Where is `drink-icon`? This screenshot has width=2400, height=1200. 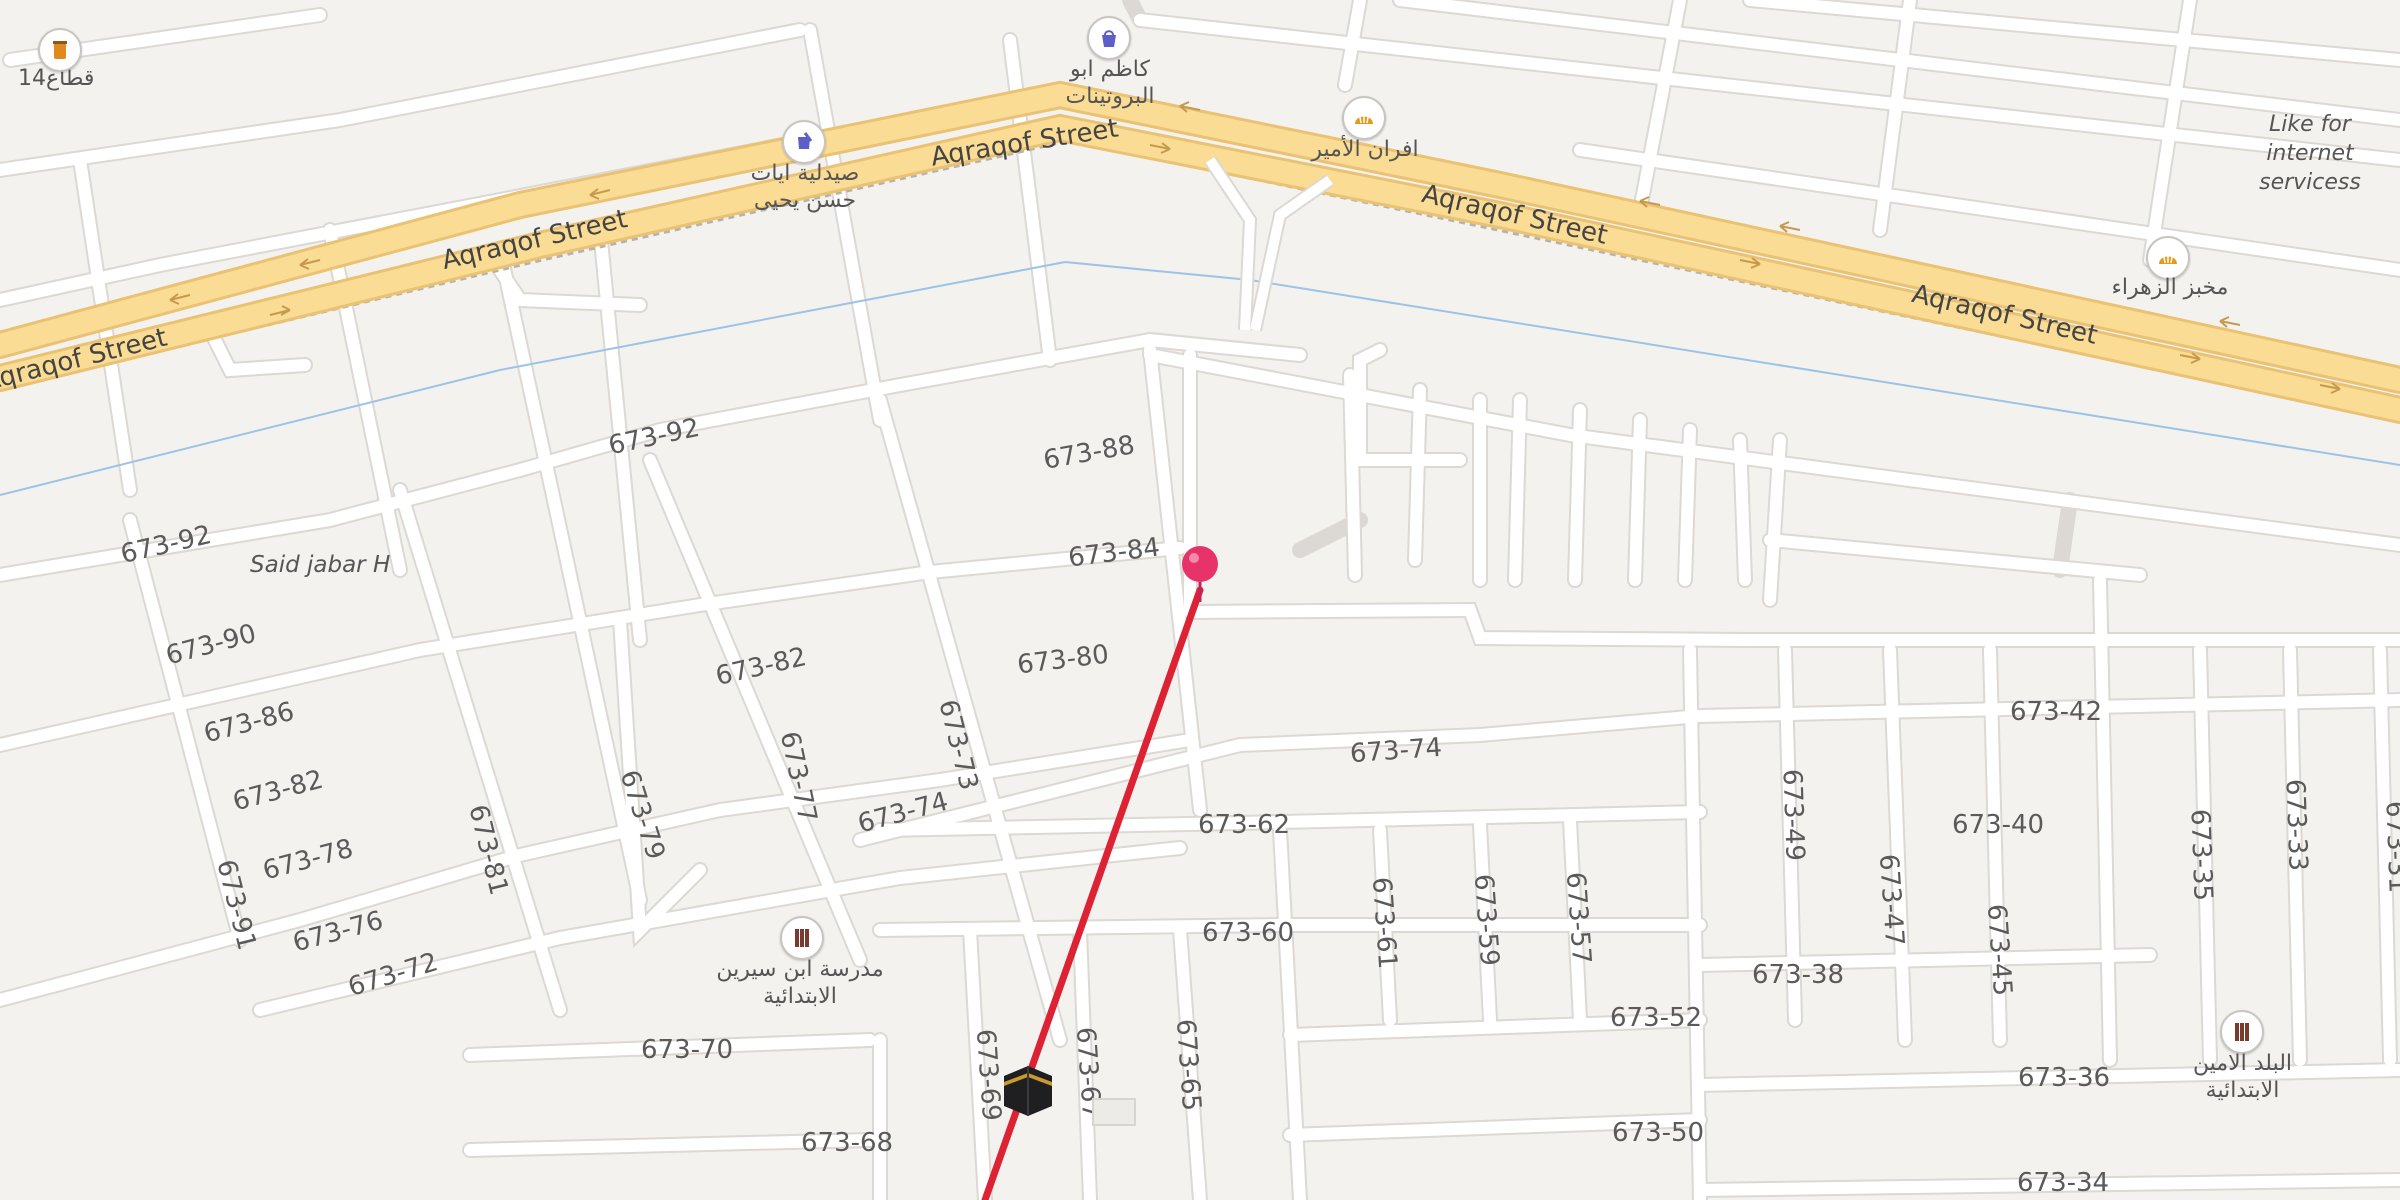
drink-icon is located at coordinates (60, 50).